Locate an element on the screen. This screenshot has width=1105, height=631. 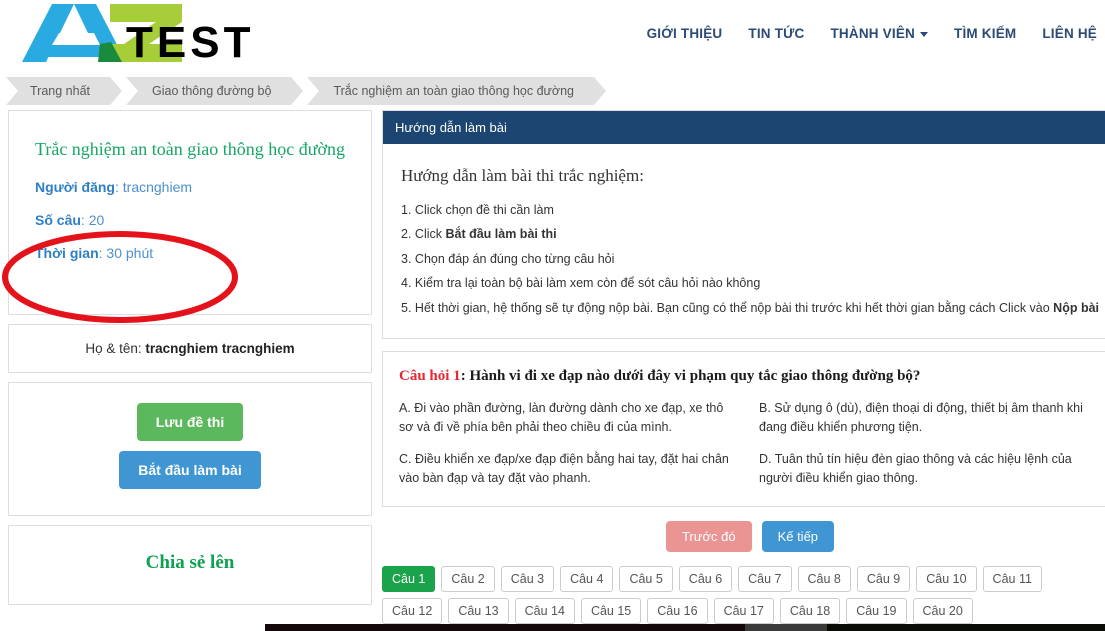
guide-step: 3. Chọn đáp án đúng cho từng câu hỏi is located at coordinates (750, 259).